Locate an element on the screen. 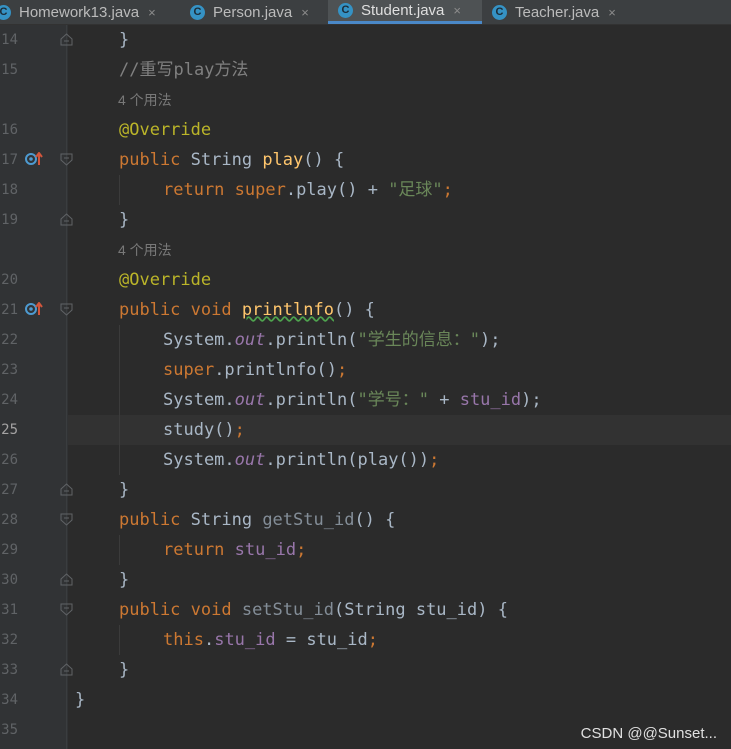  line-number: 29 is located at coordinates (9, 550).